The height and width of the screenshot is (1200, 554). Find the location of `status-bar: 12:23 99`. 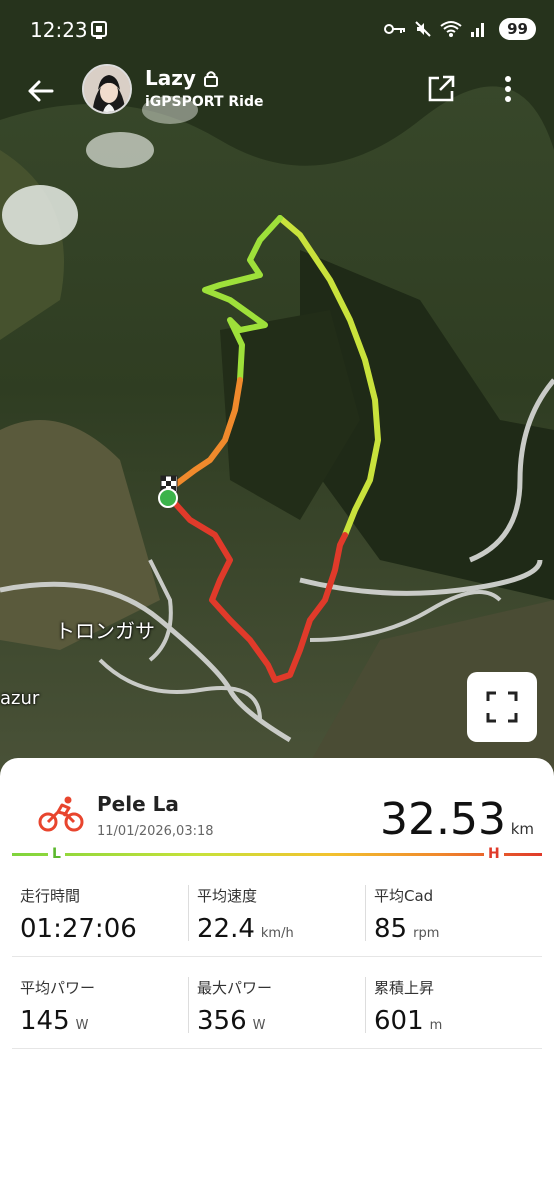

status-bar: 12:23 99 is located at coordinates (277, 30).